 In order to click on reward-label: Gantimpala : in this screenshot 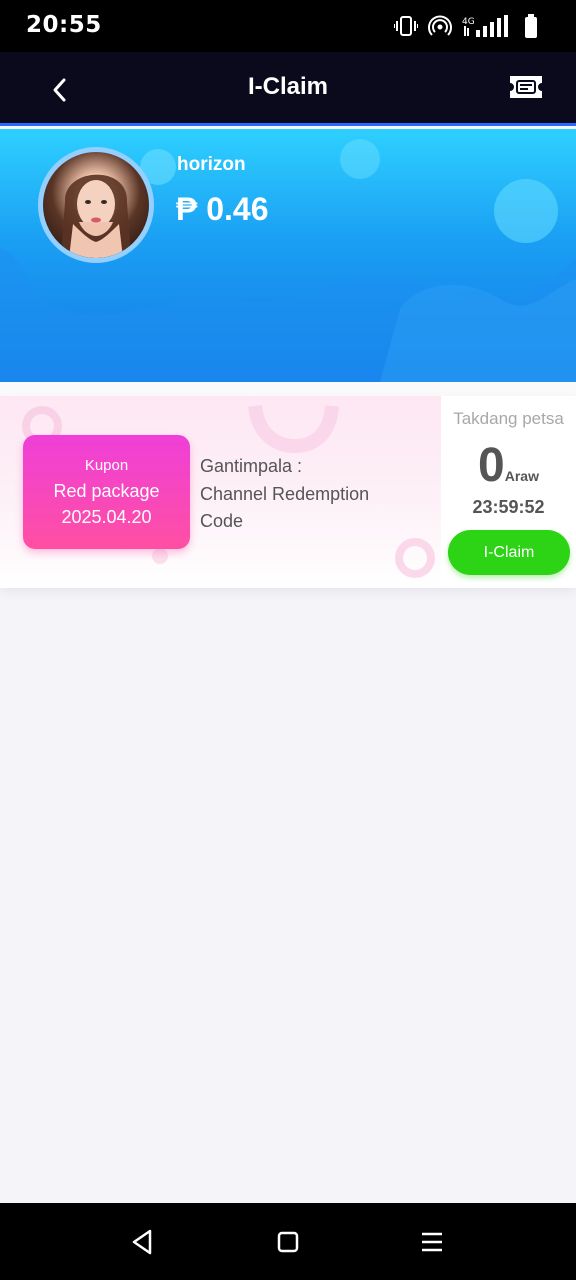, I will do `click(251, 466)`.